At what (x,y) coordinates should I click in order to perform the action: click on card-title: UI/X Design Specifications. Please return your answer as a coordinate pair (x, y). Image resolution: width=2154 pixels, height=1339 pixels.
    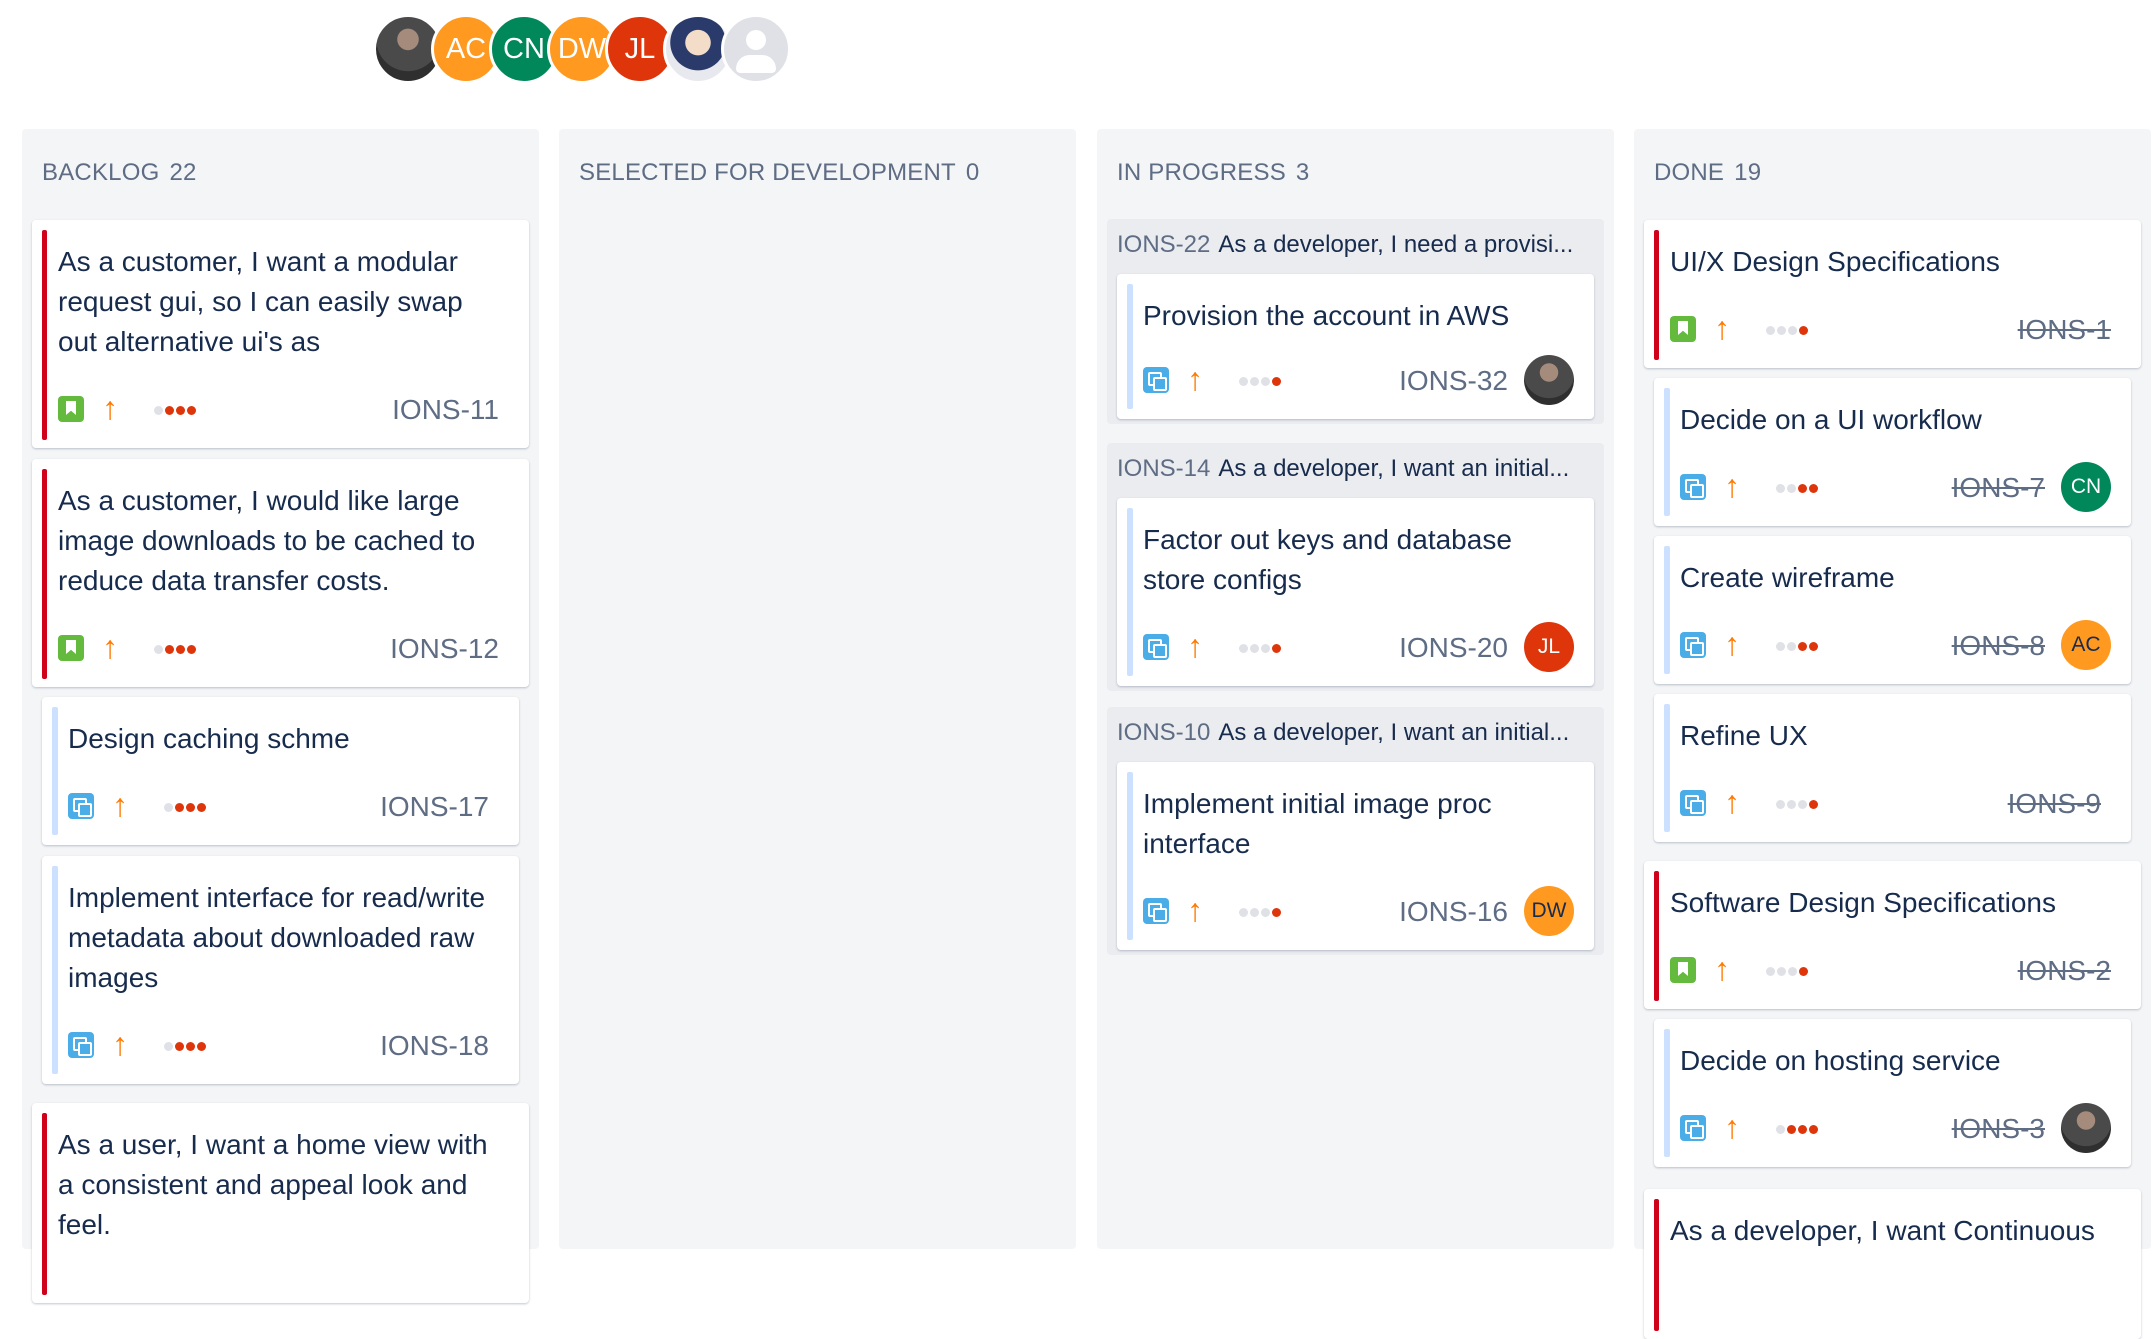
    Looking at the image, I should click on (1835, 261).